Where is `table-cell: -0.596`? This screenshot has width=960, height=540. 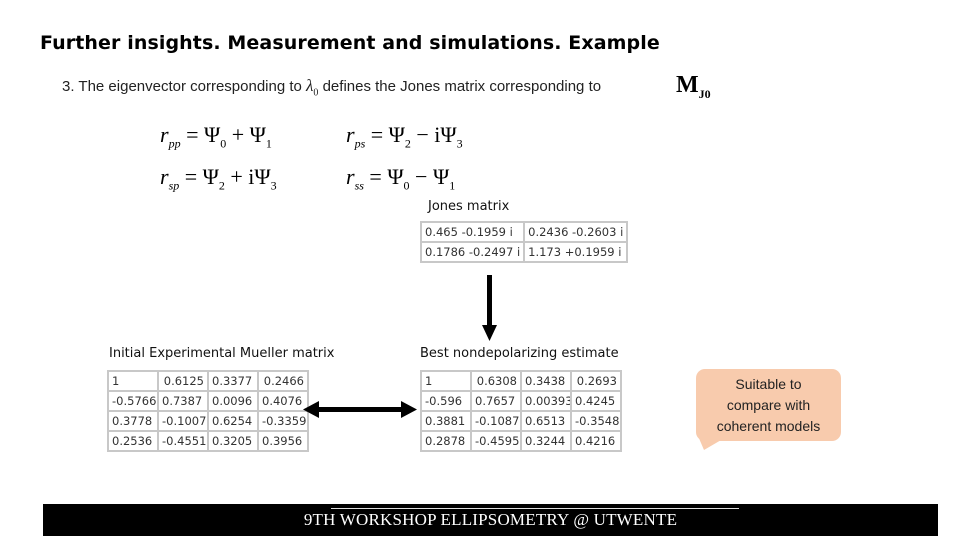
table-cell: -0.596 is located at coordinates (446, 401).